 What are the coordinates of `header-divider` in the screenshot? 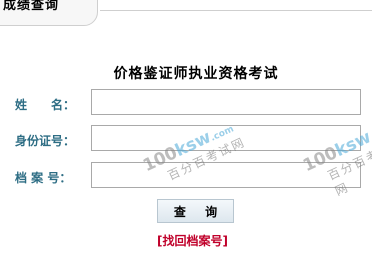 It's located at (236, 10).